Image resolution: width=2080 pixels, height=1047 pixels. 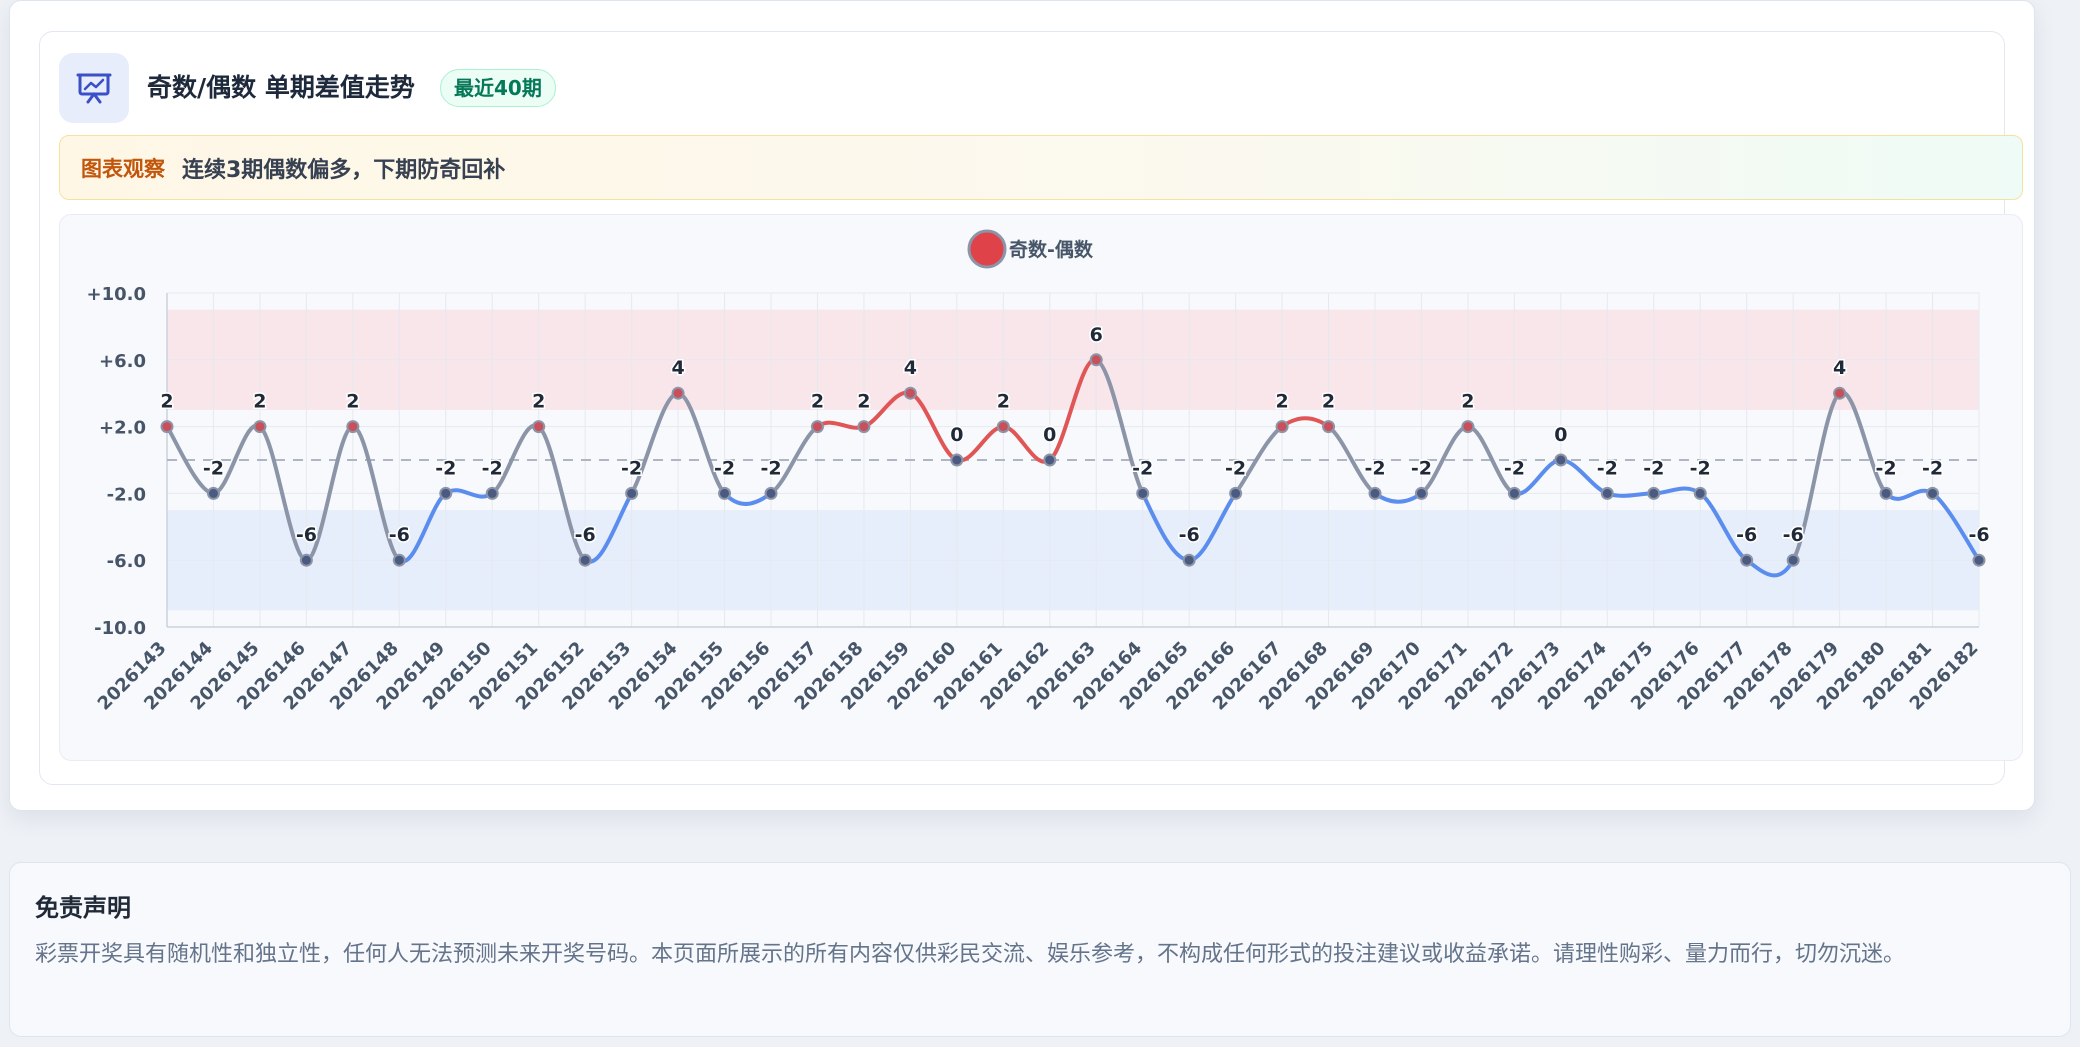 I want to click on observation-label: 图表观察, so click(x=123, y=168).